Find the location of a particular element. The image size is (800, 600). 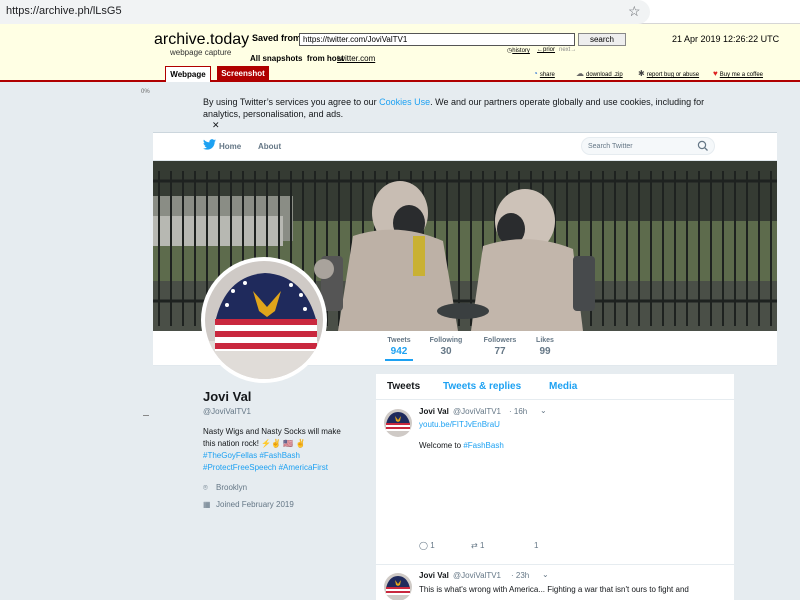

stat-following-value: 30 is located at coordinates (446, 351).